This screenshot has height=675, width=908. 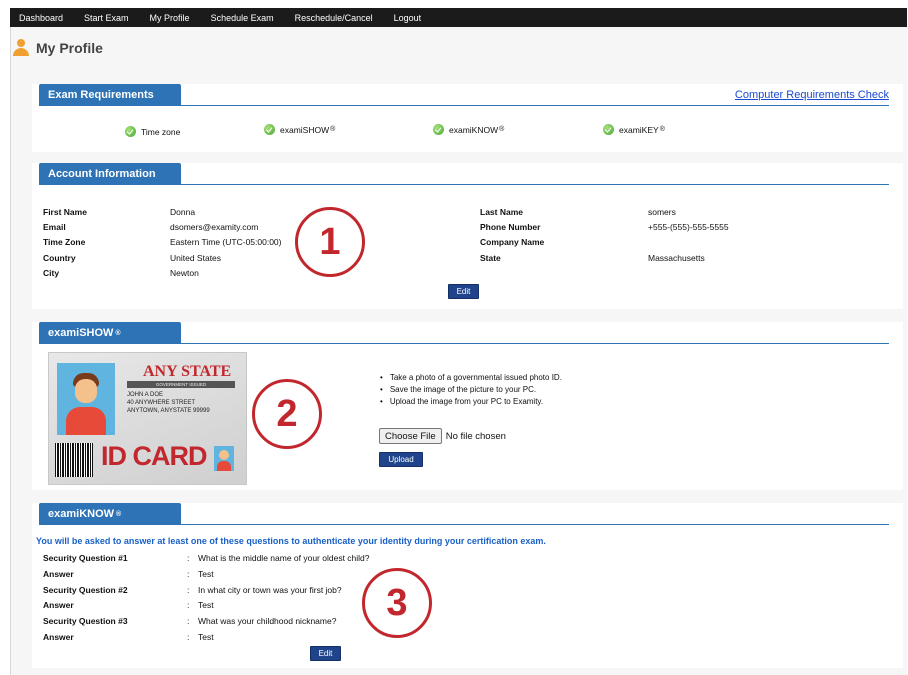 I want to click on tab-exam-requirements: Exam Requirements, so click(x=110, y=95).